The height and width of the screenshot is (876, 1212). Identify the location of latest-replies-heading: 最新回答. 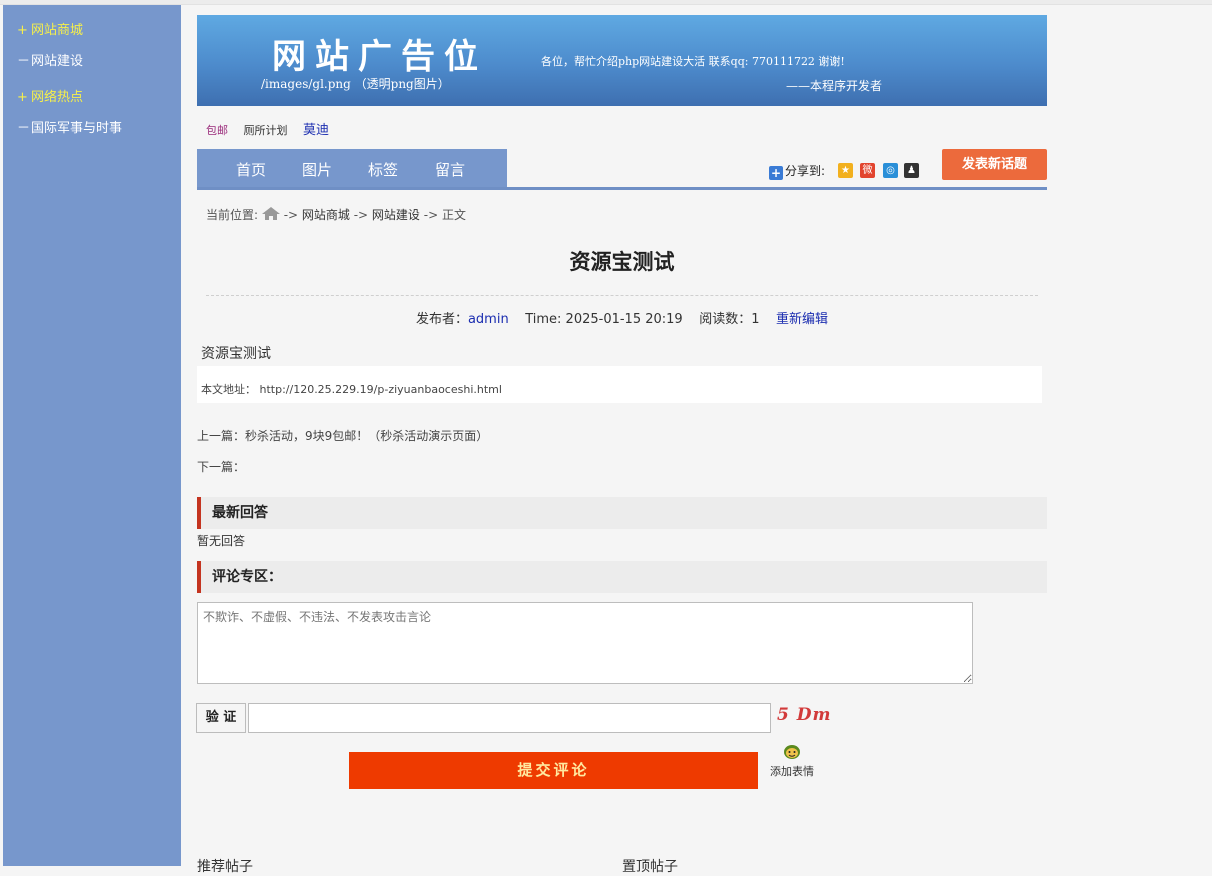
(622, 513).